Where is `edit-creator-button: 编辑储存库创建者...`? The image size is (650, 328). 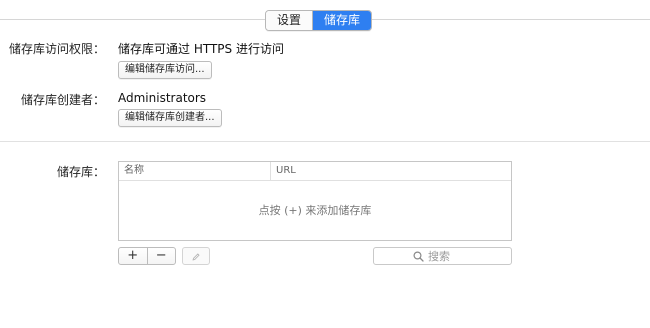 edit-creator-button: 编辑储存库创建者... is located at coordinates (170, 118).